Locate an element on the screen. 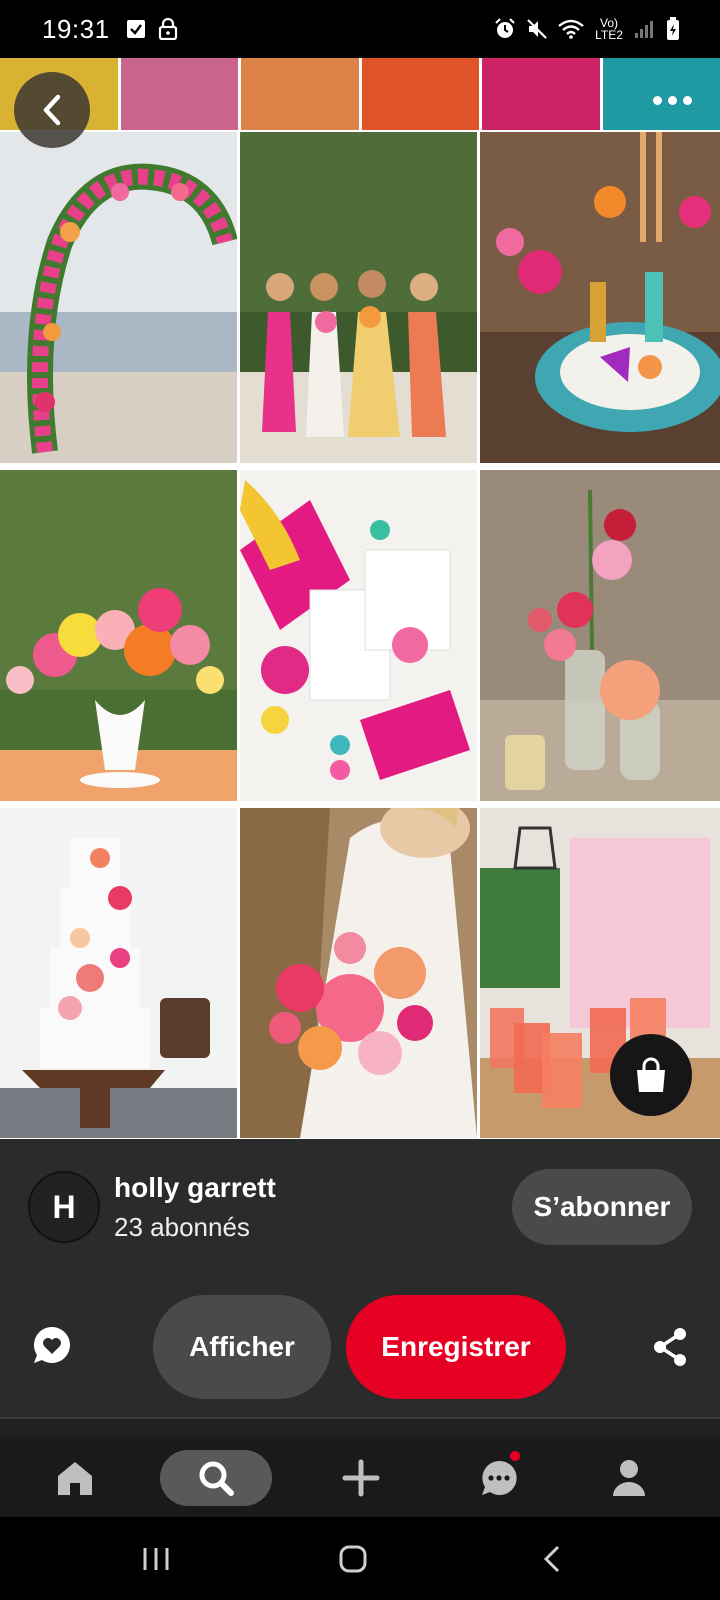 The image size is (720, 1600). comment-button is located at coordinates (52, 1345).